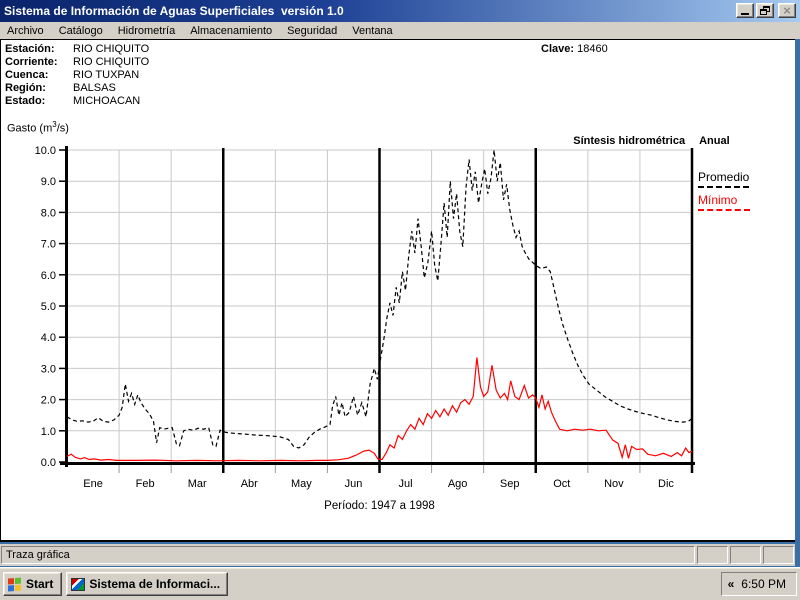  I want to click on status-message: Traza gráfica, so click(348, 555).